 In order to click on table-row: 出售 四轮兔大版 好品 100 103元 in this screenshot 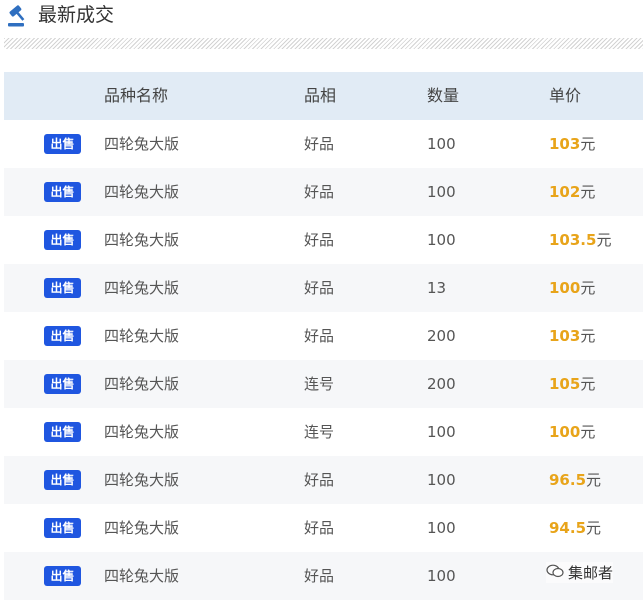, I will do `click(323, 144)`.